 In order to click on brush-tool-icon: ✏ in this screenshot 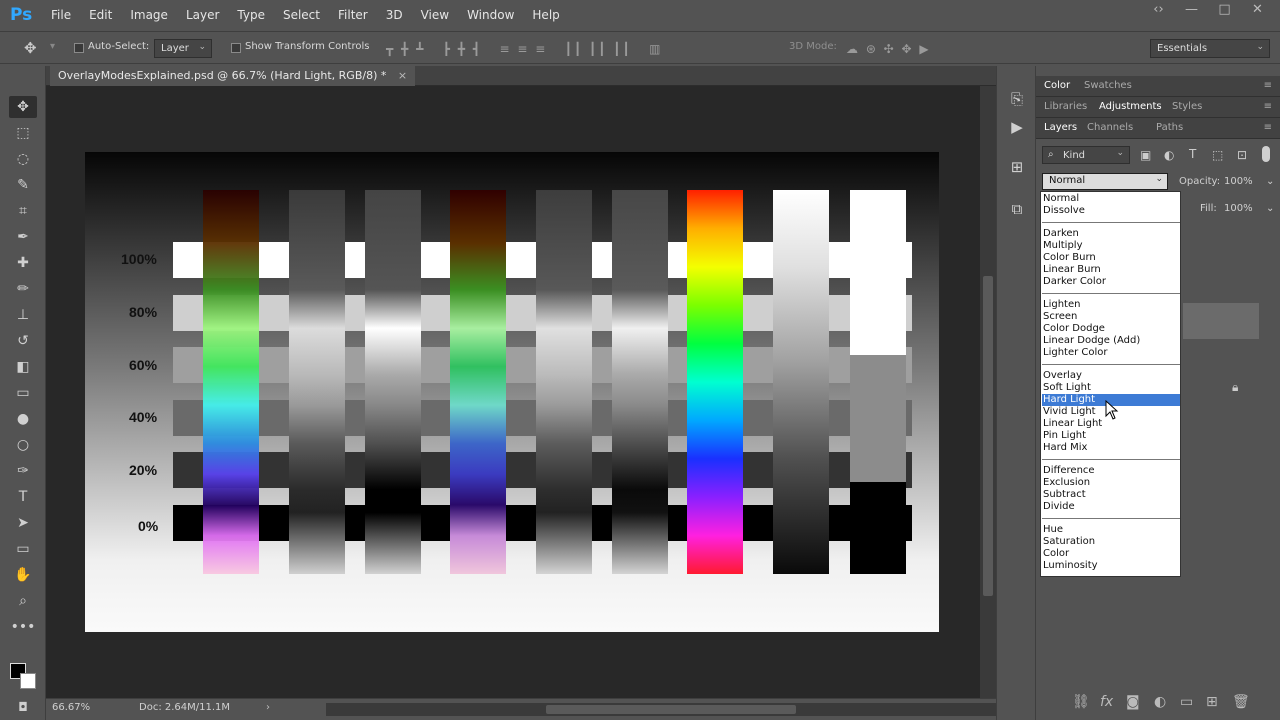, I will do `click(23, 289)`.